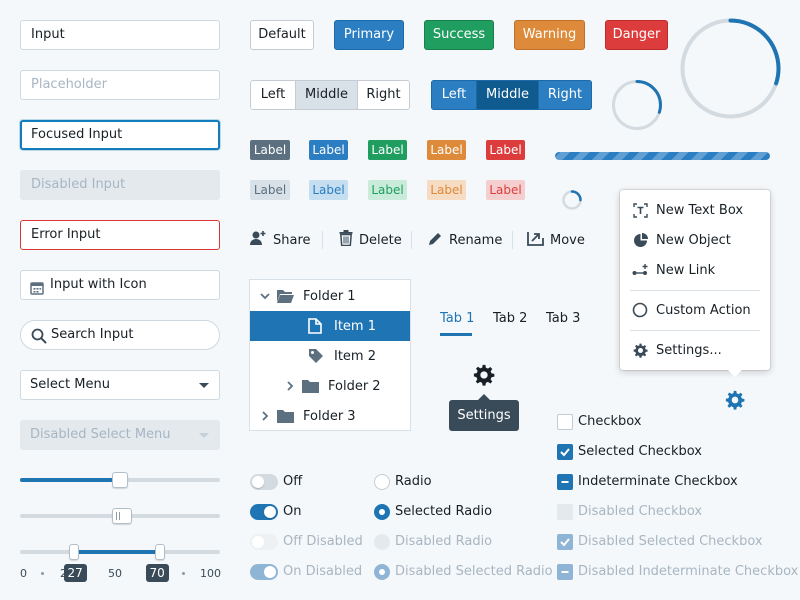  I want to click on move-button: Move, so click(556, 240).